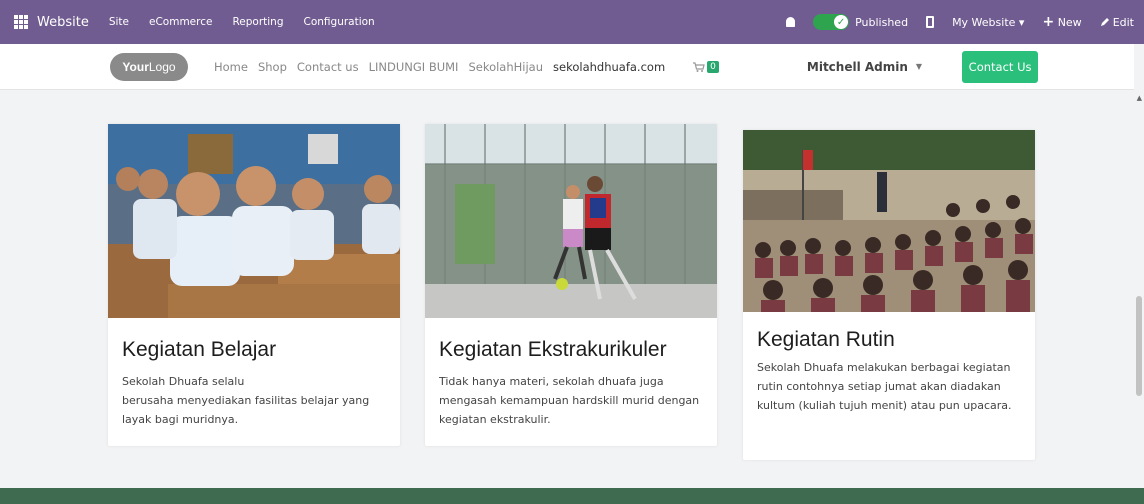  What do you see at coordinates (930, 22) in the screenshot?
I see `mobile-preview-icon` at bounding box center [930, 22].